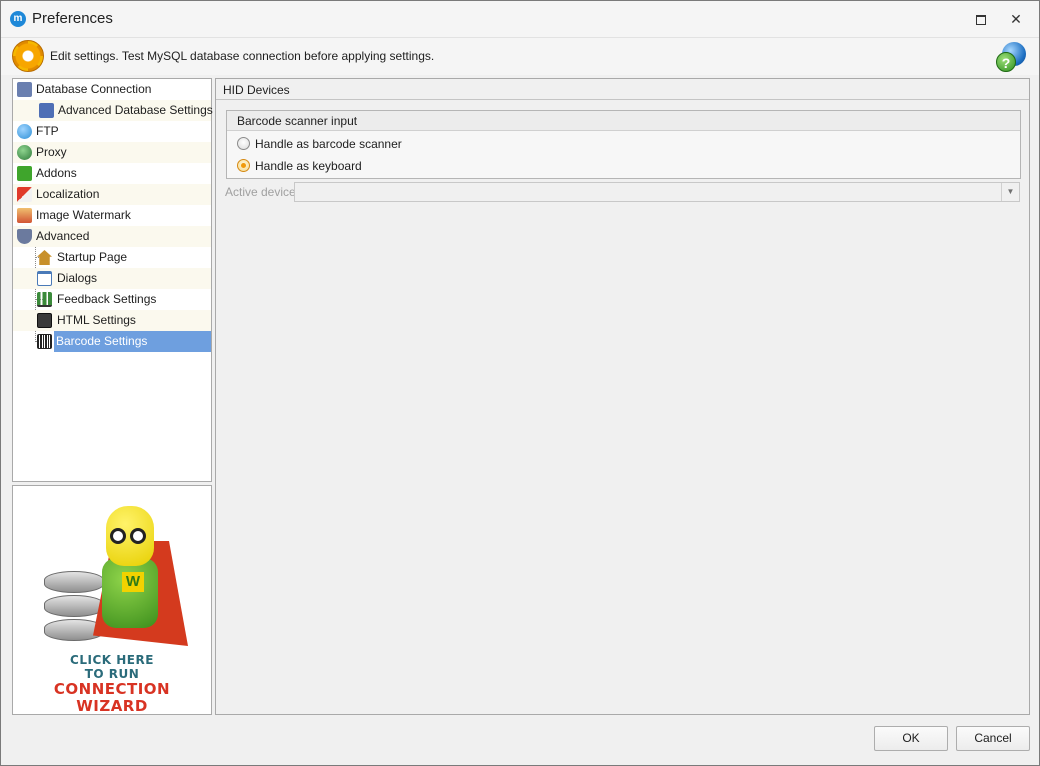 The height and width of the screenshot is (766, 1040). What do you see at coordinates (68, 194) in the screenshot?
I see `tree-item-label: Localization` at bounding box center [68, 194].